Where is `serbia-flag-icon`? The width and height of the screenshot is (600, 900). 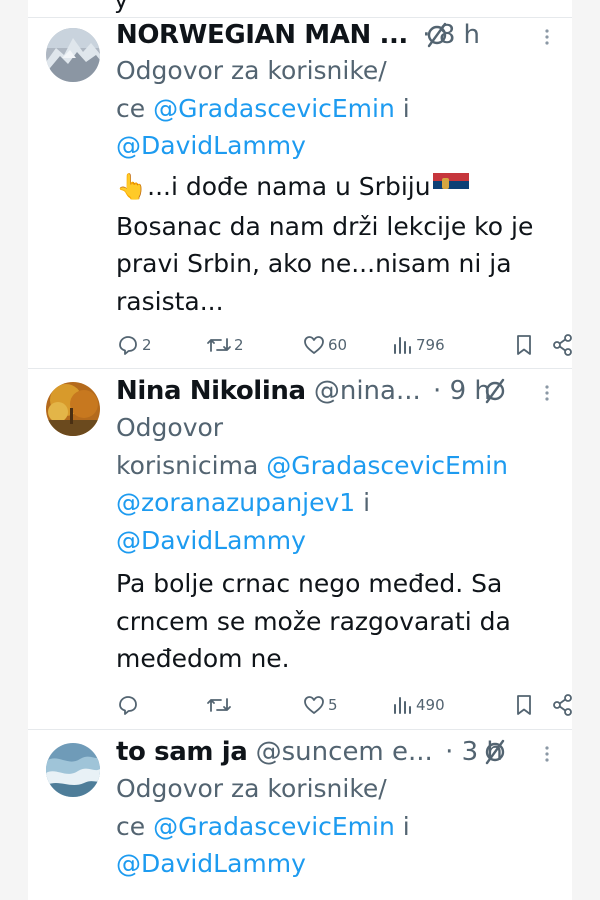 serbia-flag-icon is located at coordinates (450, 189).